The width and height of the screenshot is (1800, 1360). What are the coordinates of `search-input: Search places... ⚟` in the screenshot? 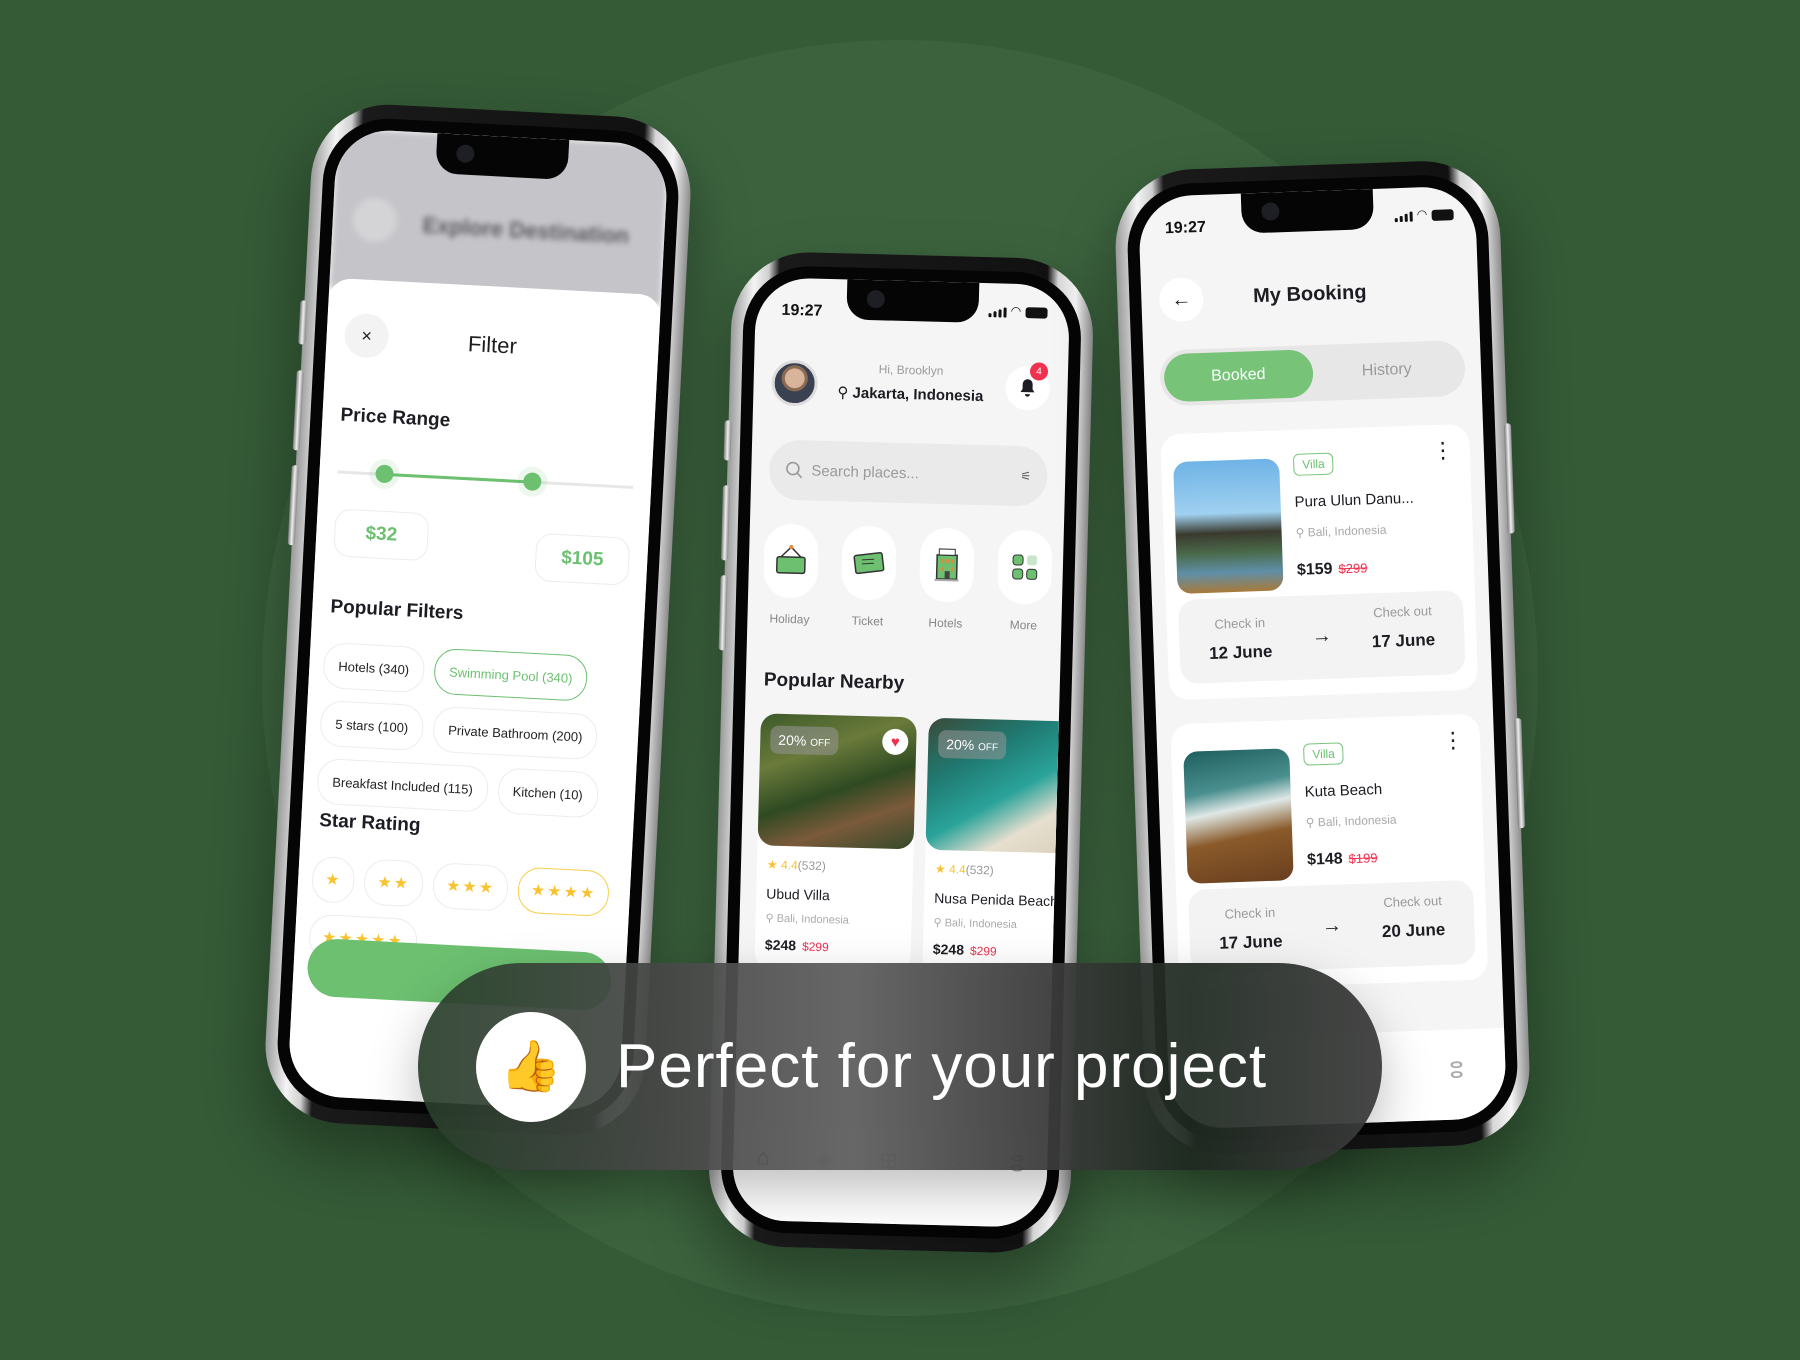 It's located at (908, 473).